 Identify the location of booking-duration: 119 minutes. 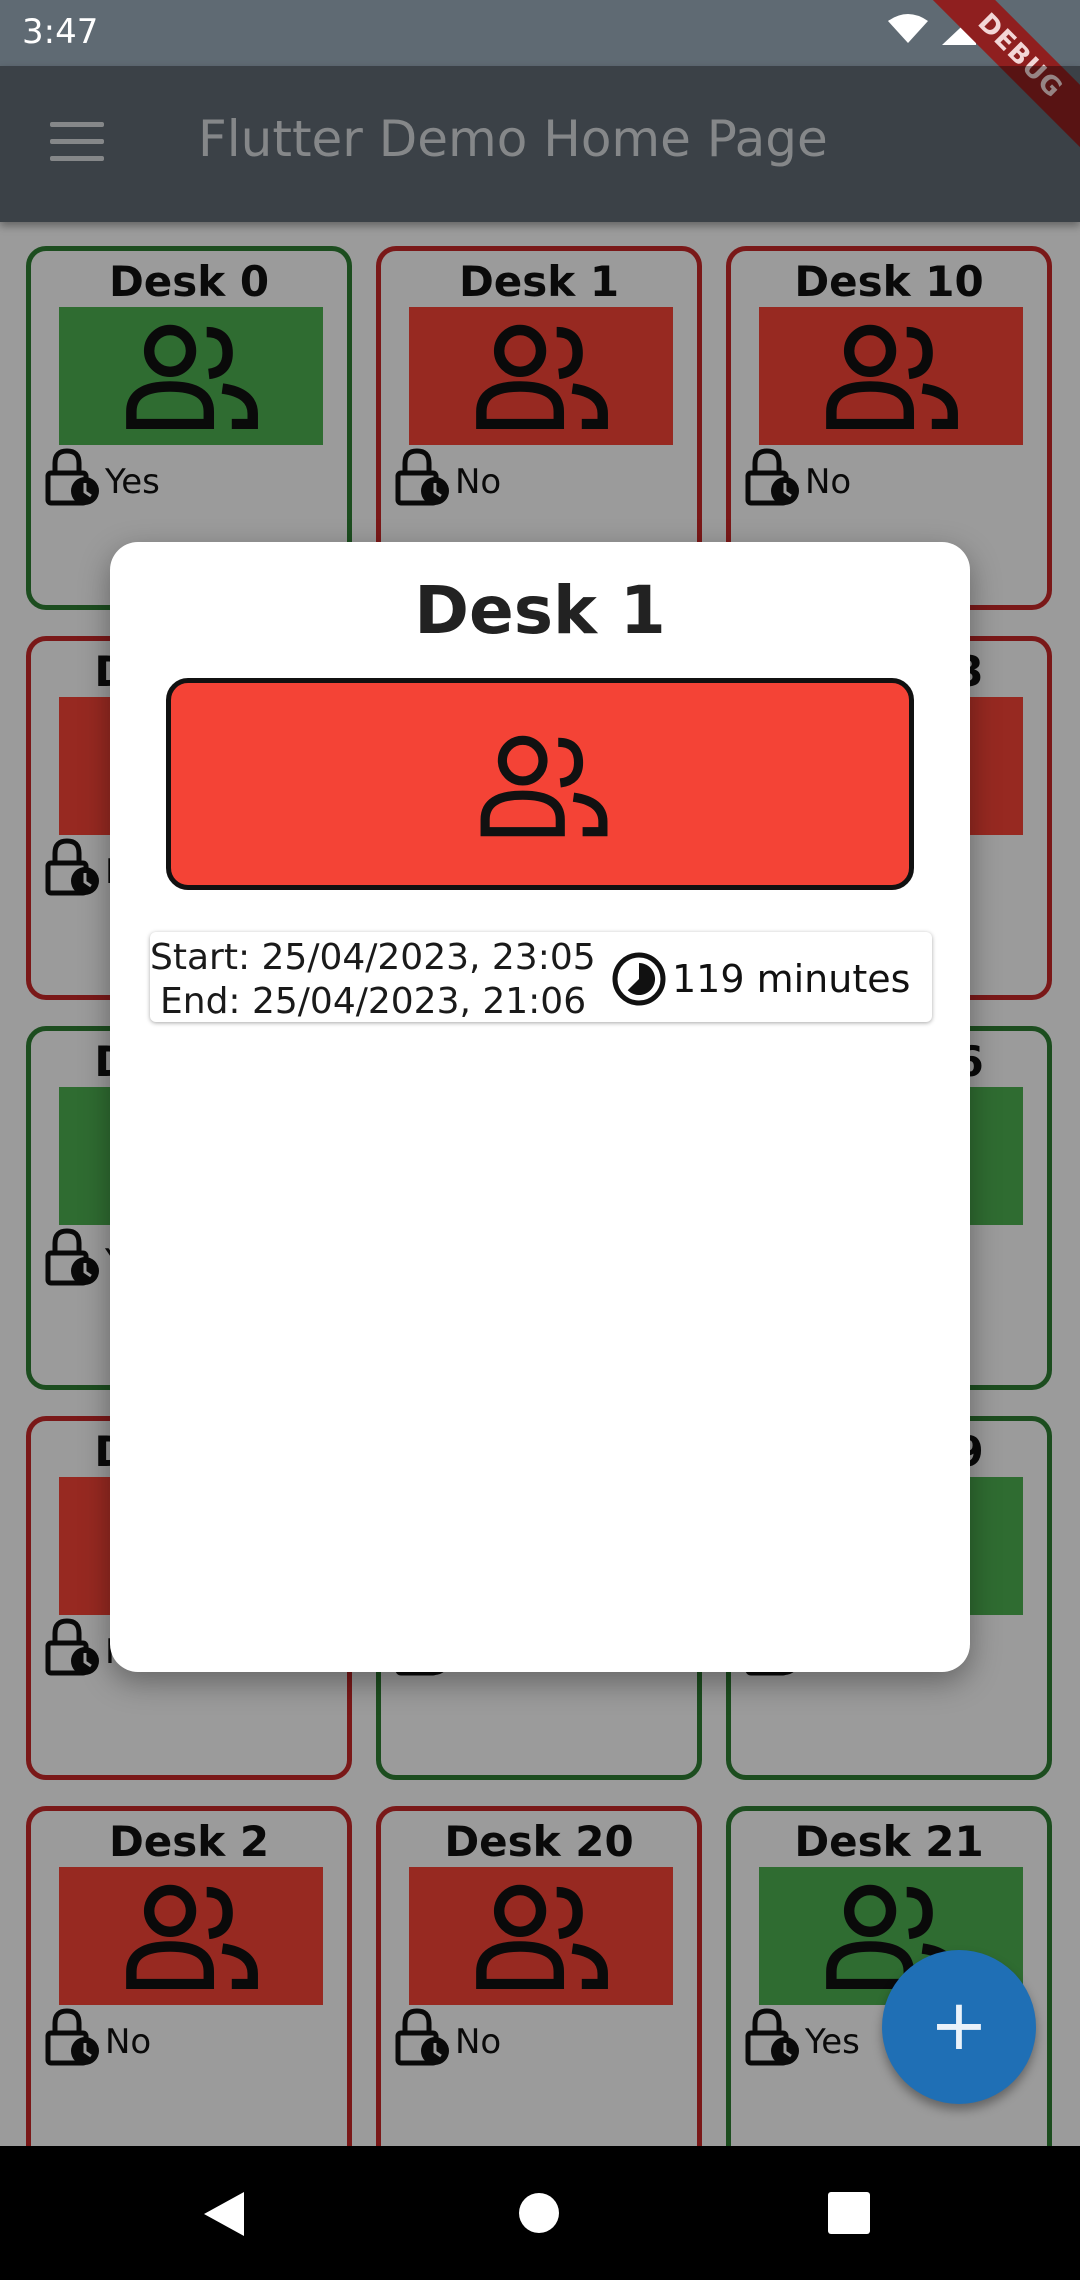
(760, 979).